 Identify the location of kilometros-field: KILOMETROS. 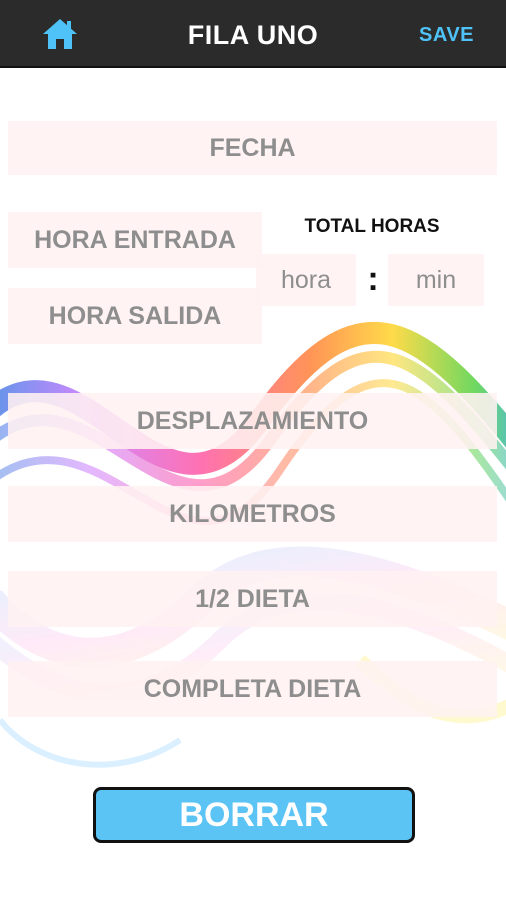
(252, 514).